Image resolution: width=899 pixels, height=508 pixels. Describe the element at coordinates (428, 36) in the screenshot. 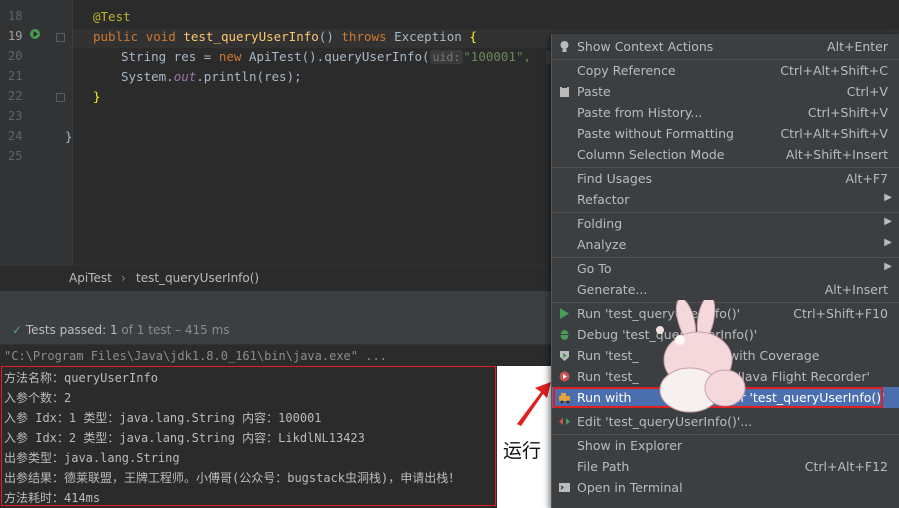

I see `code-text: Exception` at that location.